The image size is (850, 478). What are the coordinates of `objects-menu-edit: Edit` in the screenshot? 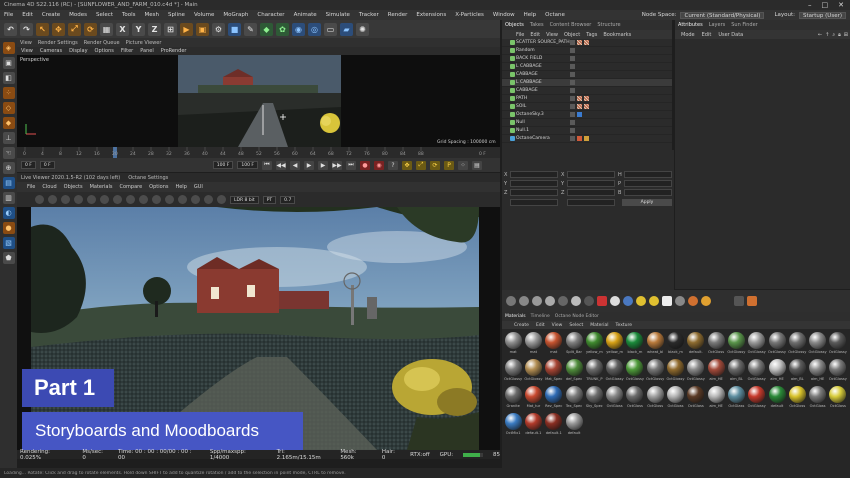 It's located at (535, 35).